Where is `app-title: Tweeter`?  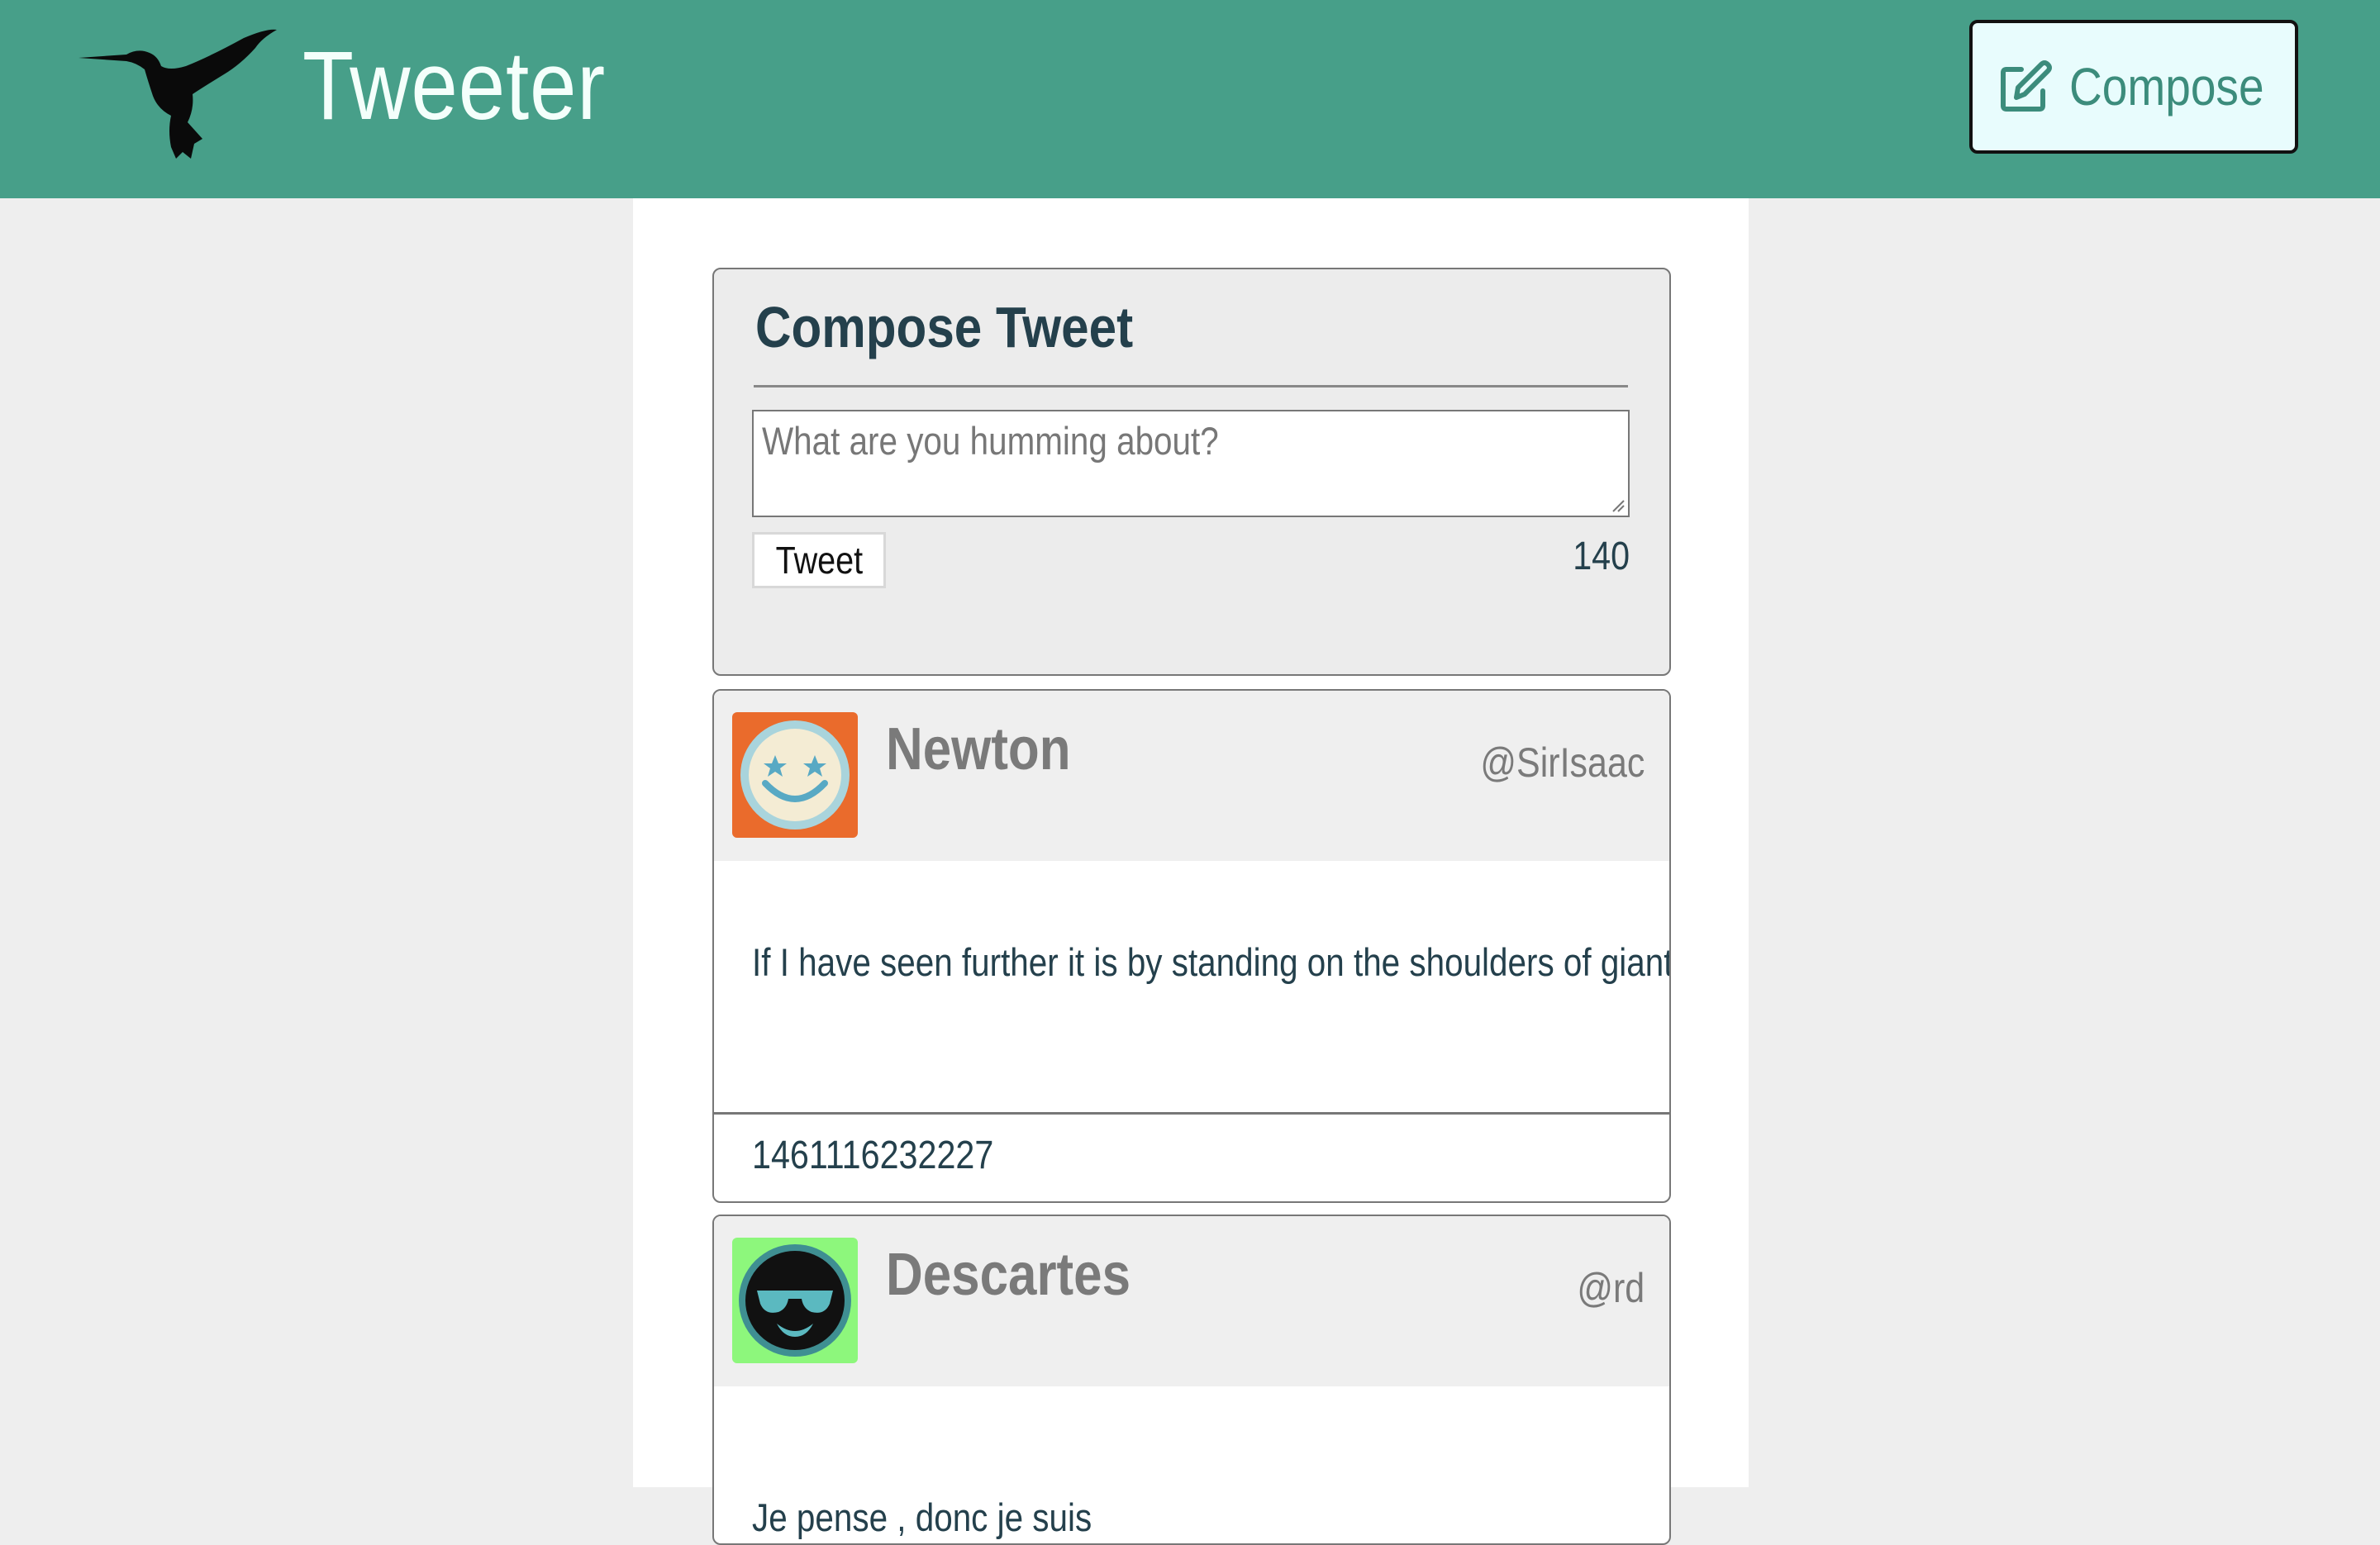
app-title: Tweeter is located at coordinates (454, 85).